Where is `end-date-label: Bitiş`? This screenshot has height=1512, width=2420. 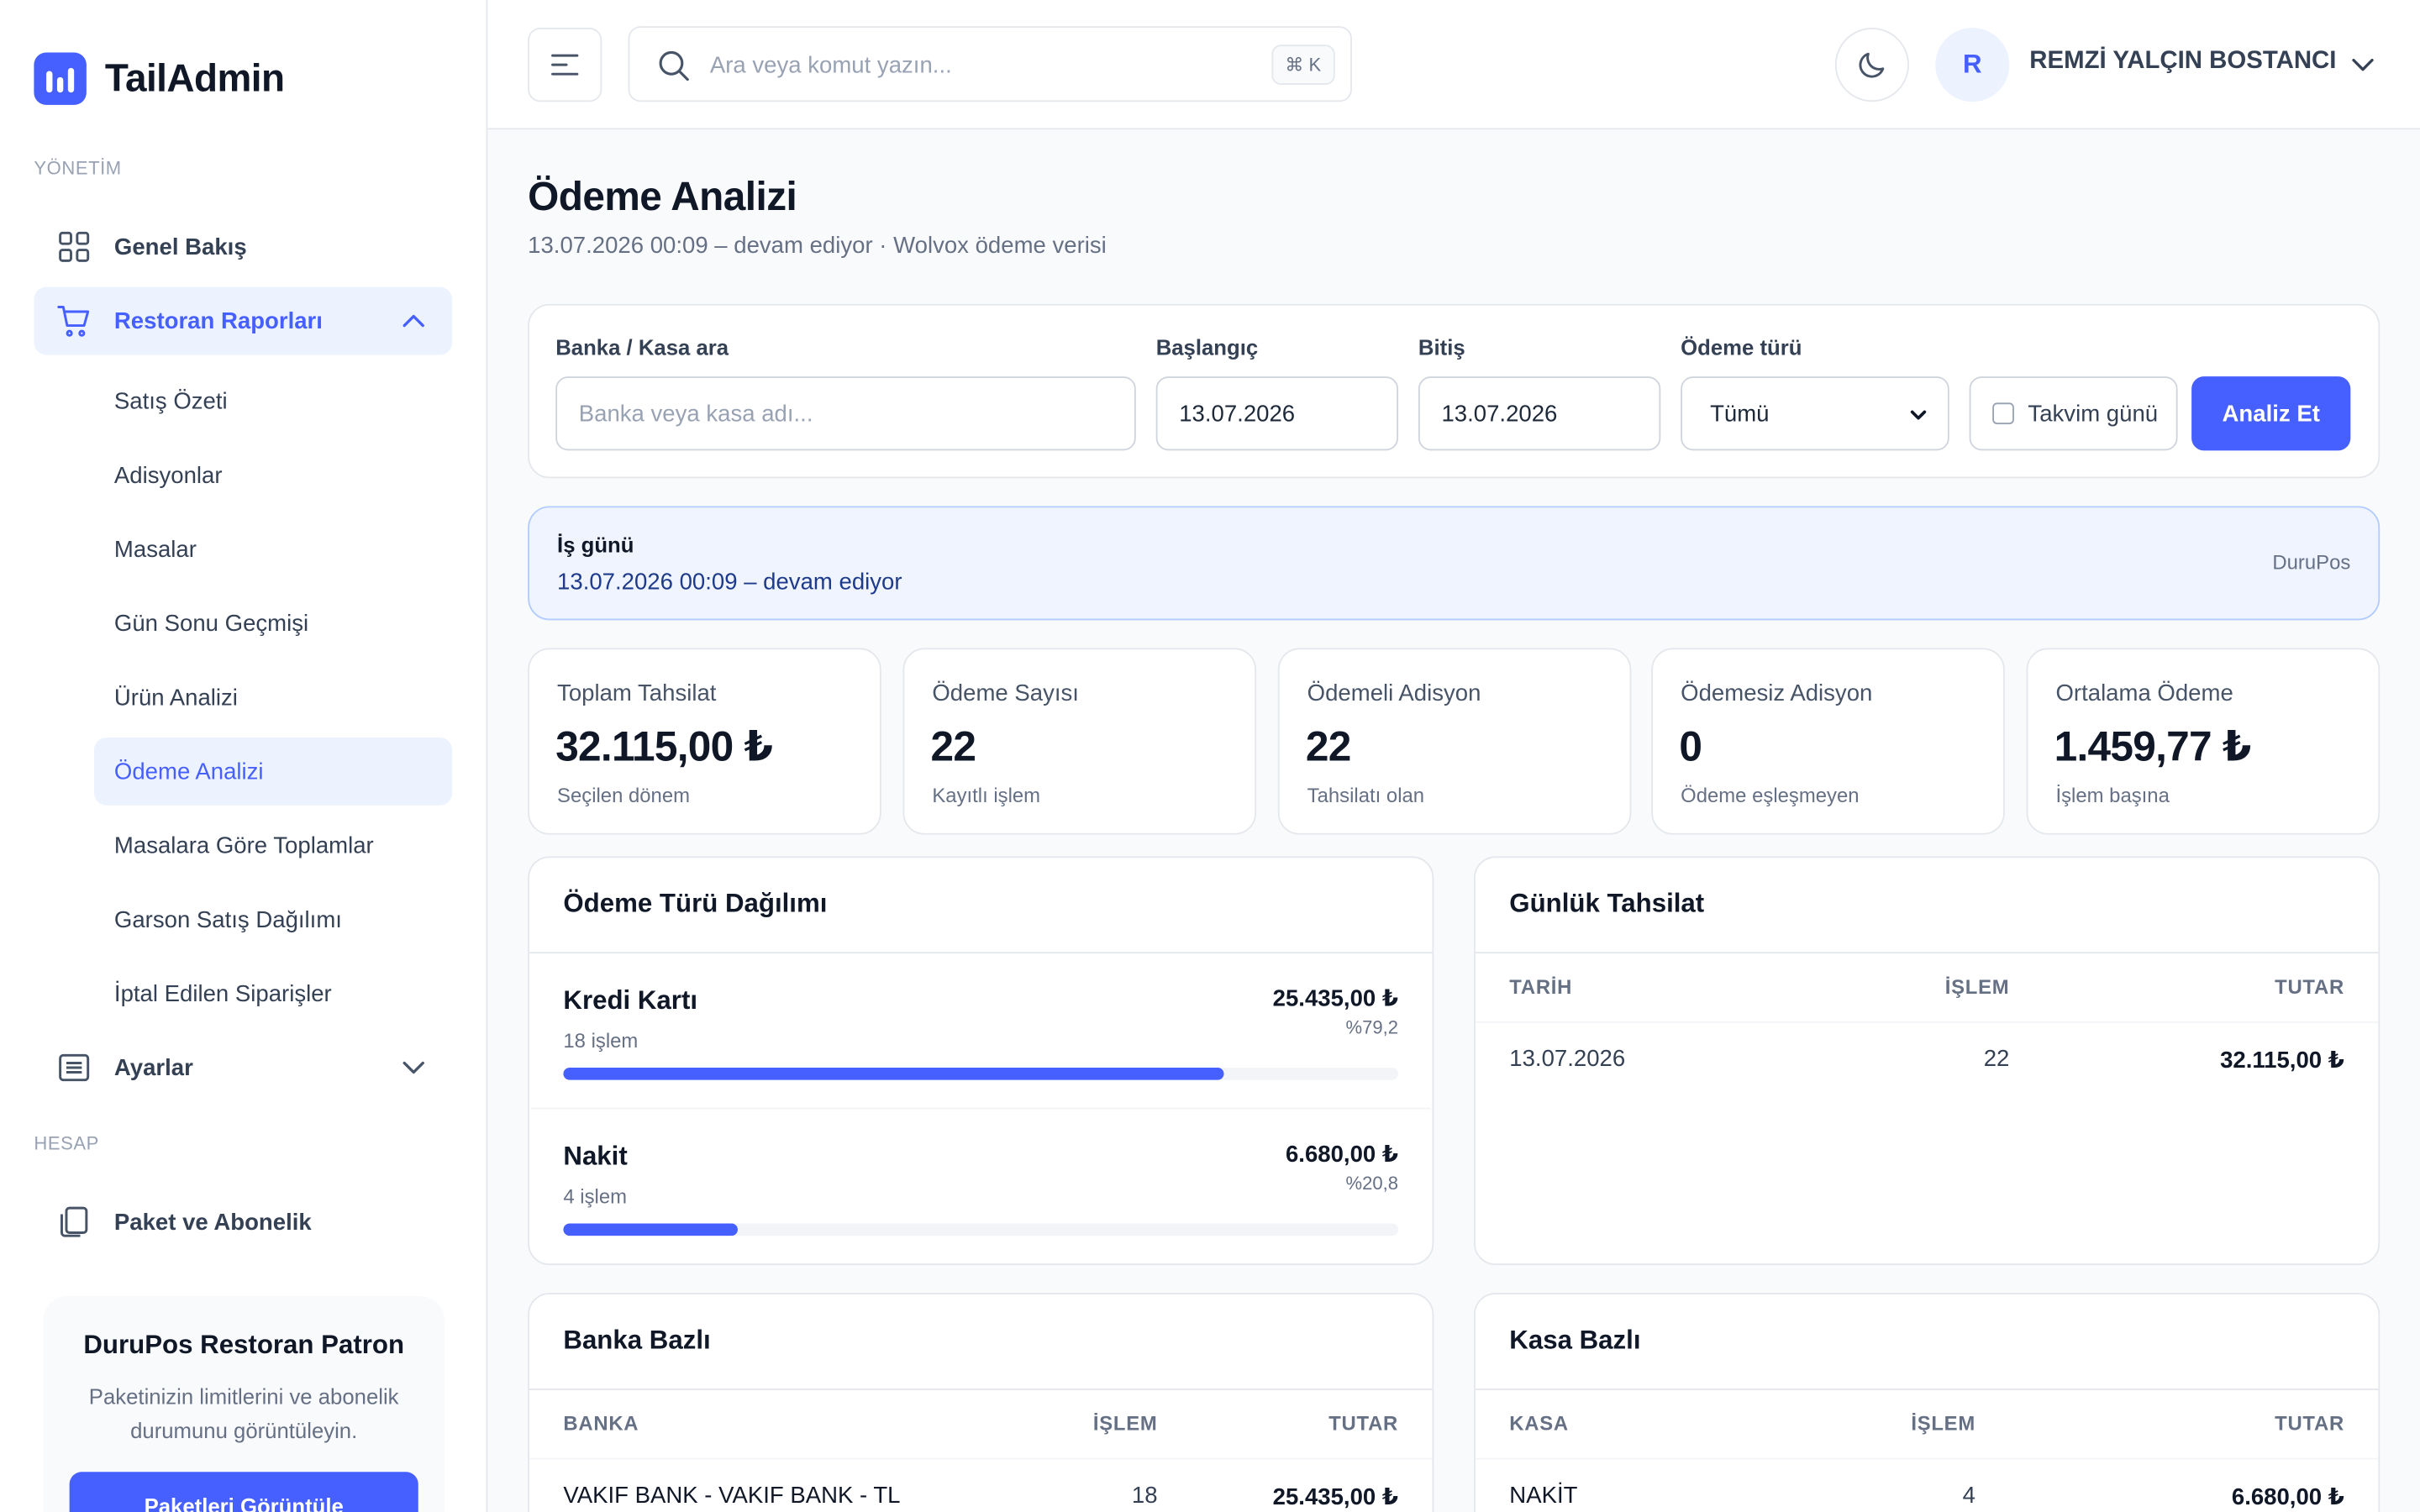
end-date-label: Bitiş is located at coordinates (1441, 347).